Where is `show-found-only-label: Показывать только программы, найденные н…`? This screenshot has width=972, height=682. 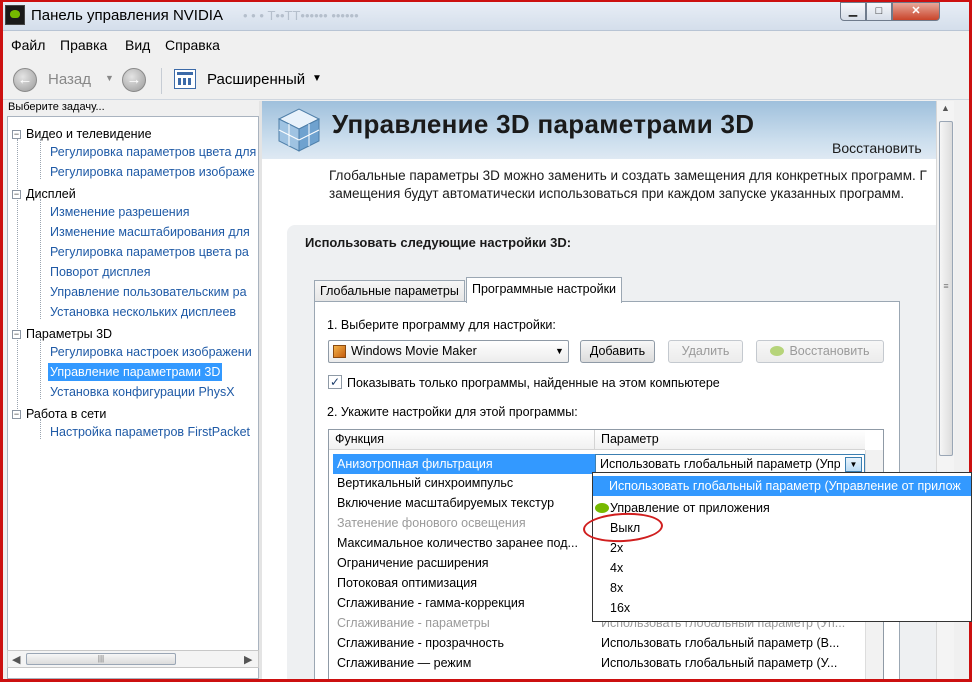 show-found-only-label: Показывать только программы, найденные н… is located at coordinates (533, 383).